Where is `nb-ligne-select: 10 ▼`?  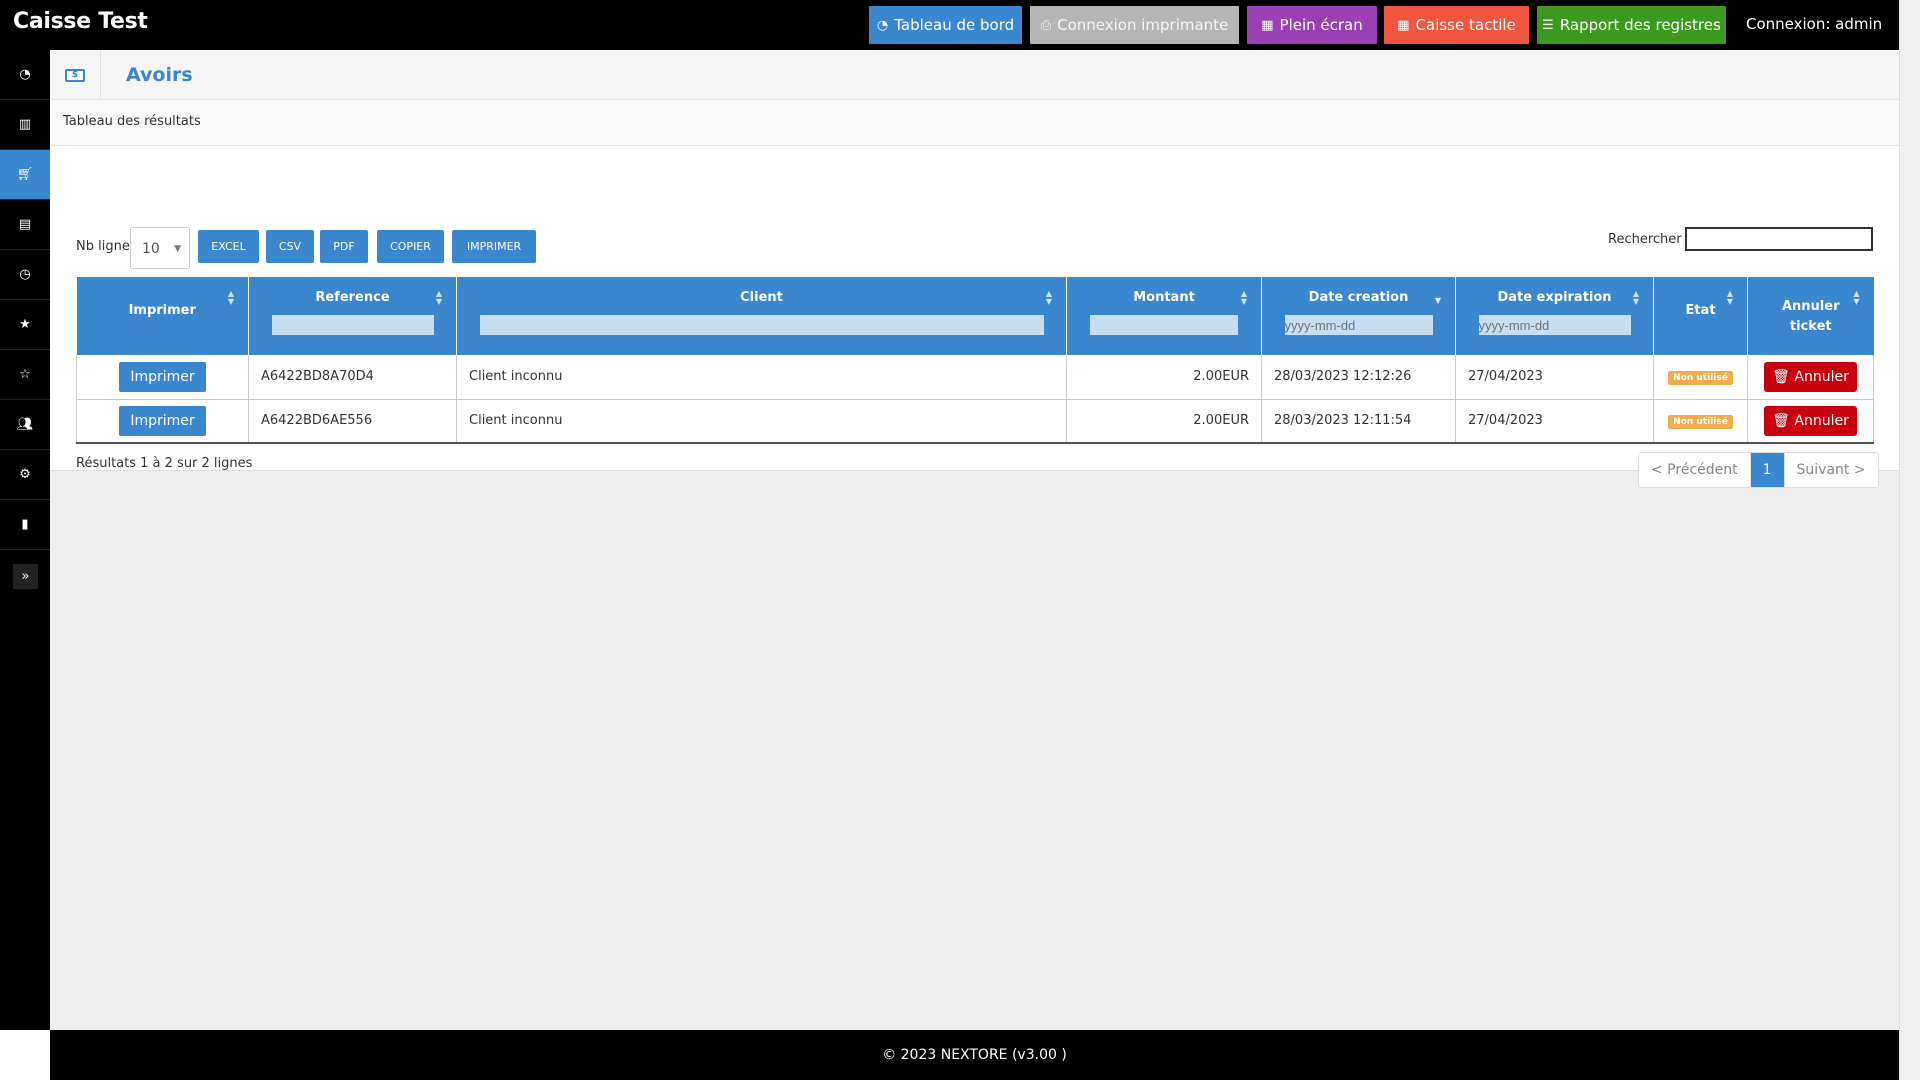 nb-ligne-select: 10 ▼ is located at coordinates (160, 248).